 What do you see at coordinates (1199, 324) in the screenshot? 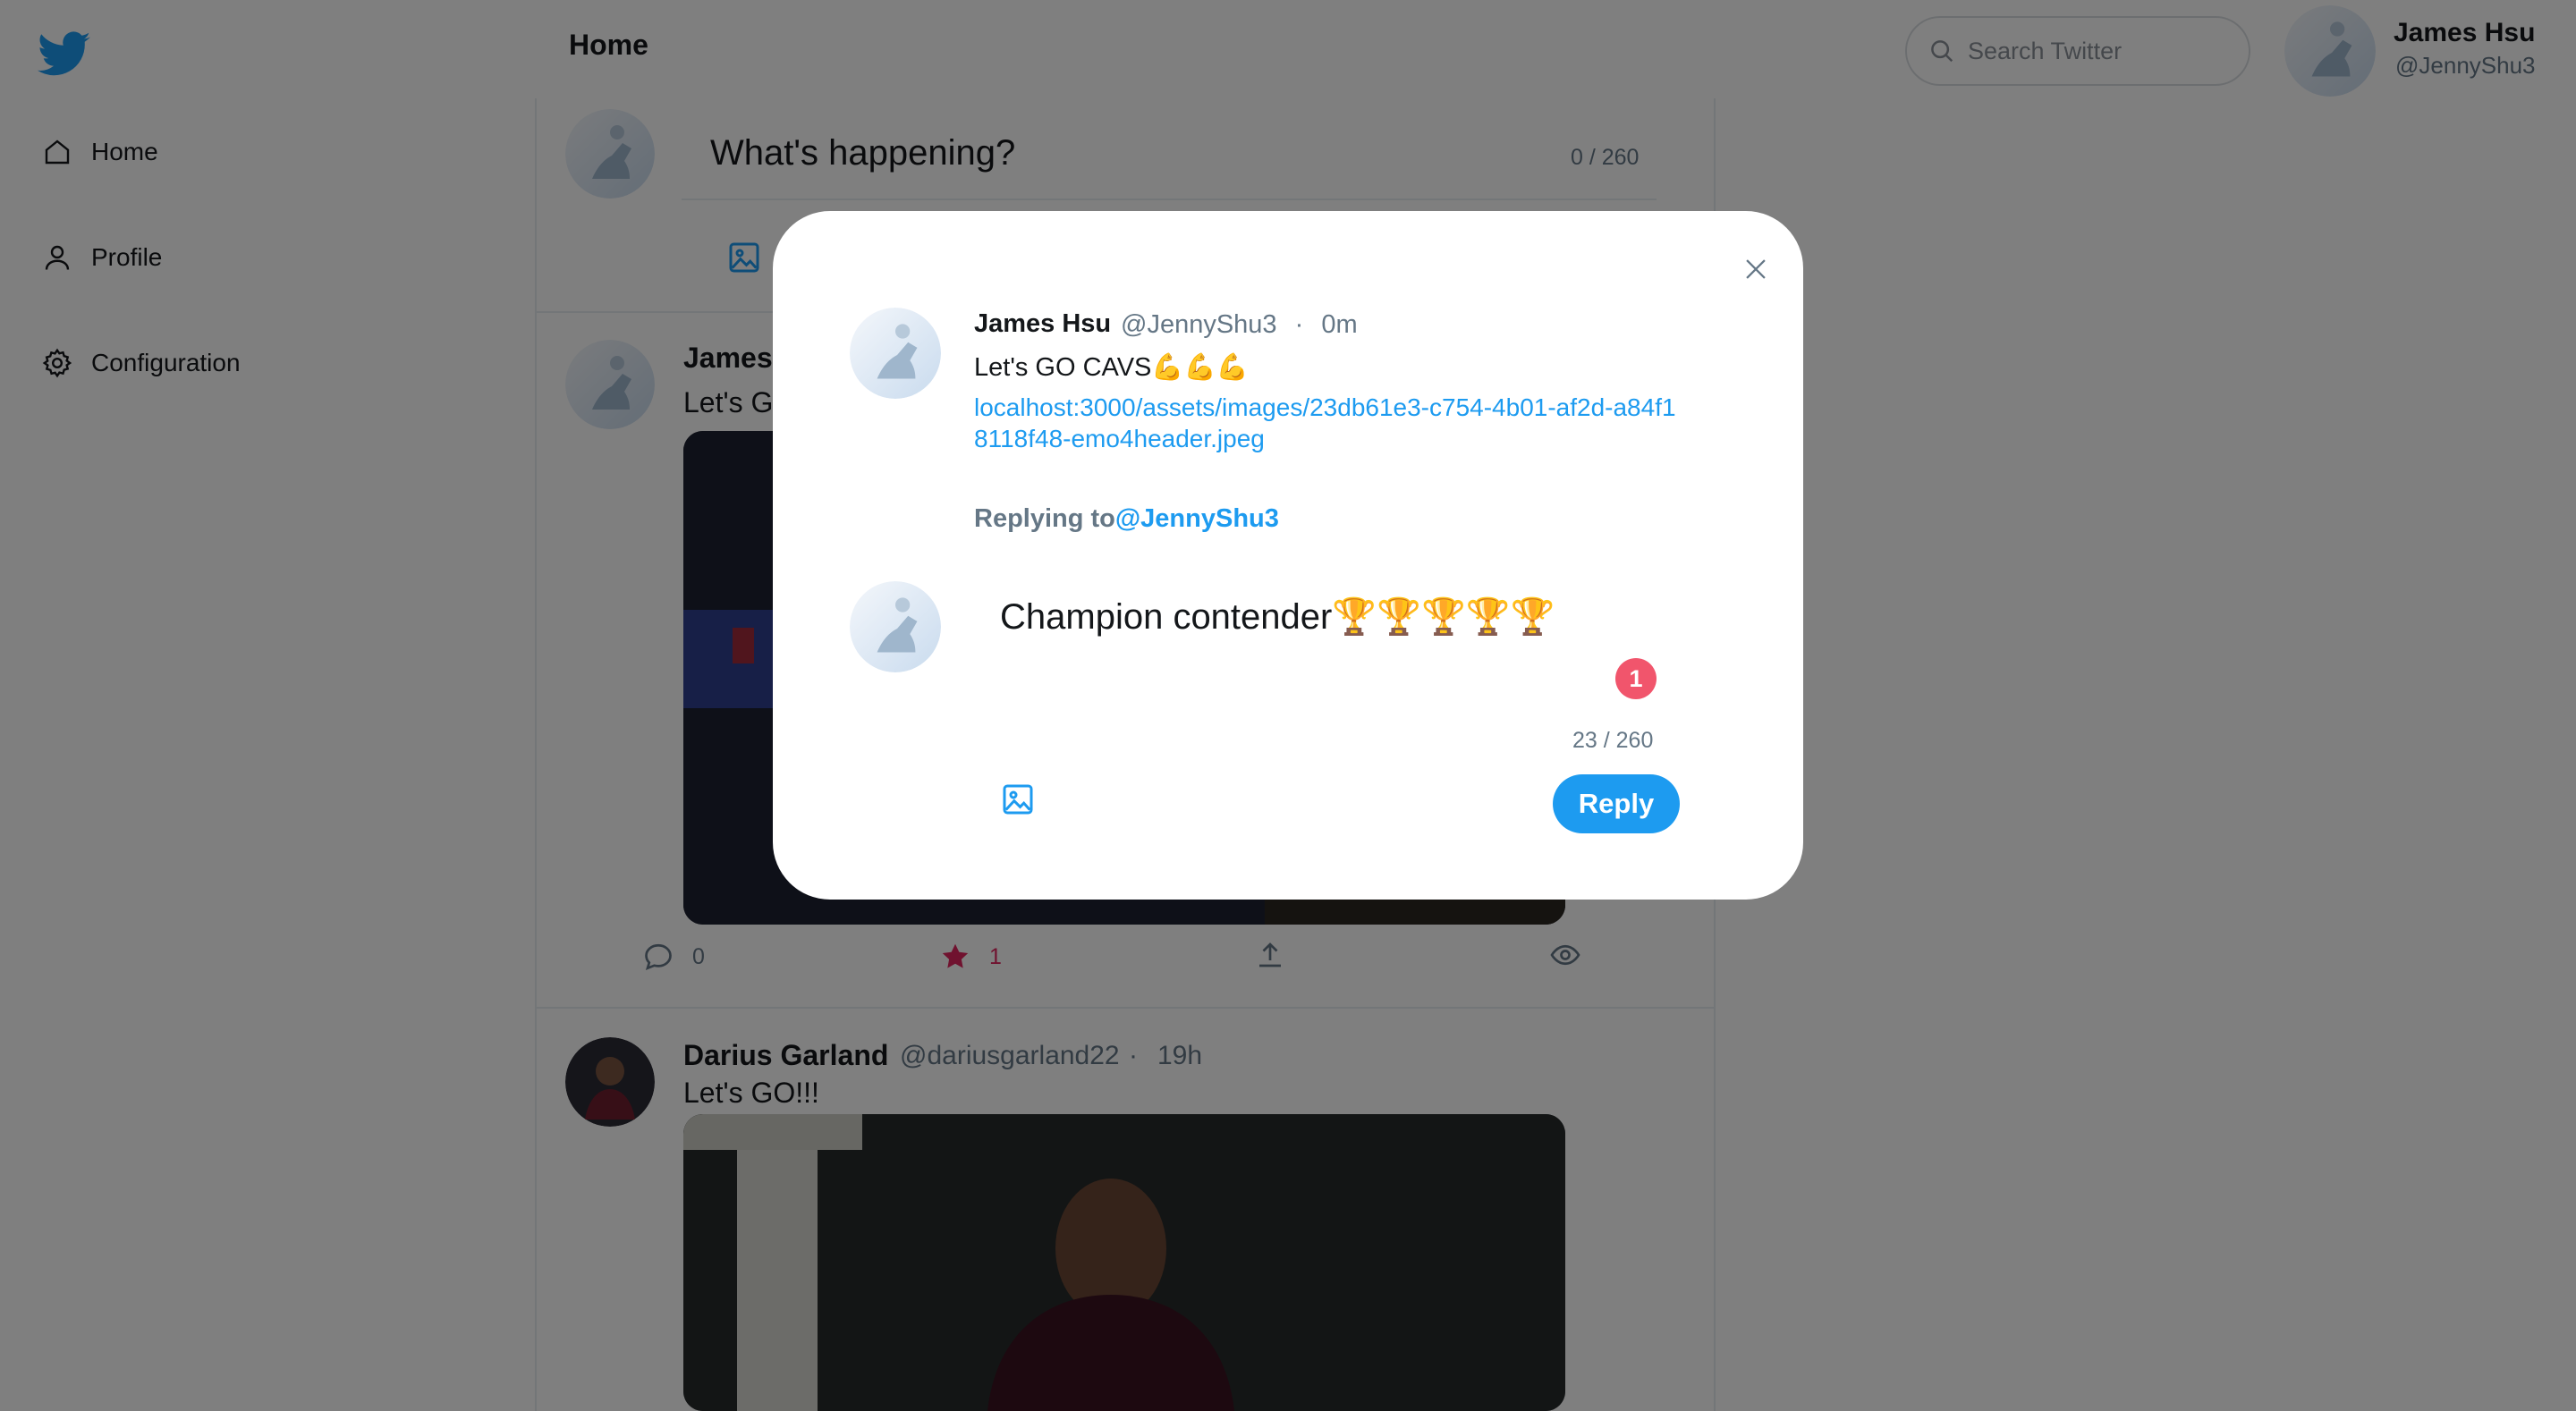
I see `original-tweet-handle: @JennyShu3` at bounding box center [1199, 324].